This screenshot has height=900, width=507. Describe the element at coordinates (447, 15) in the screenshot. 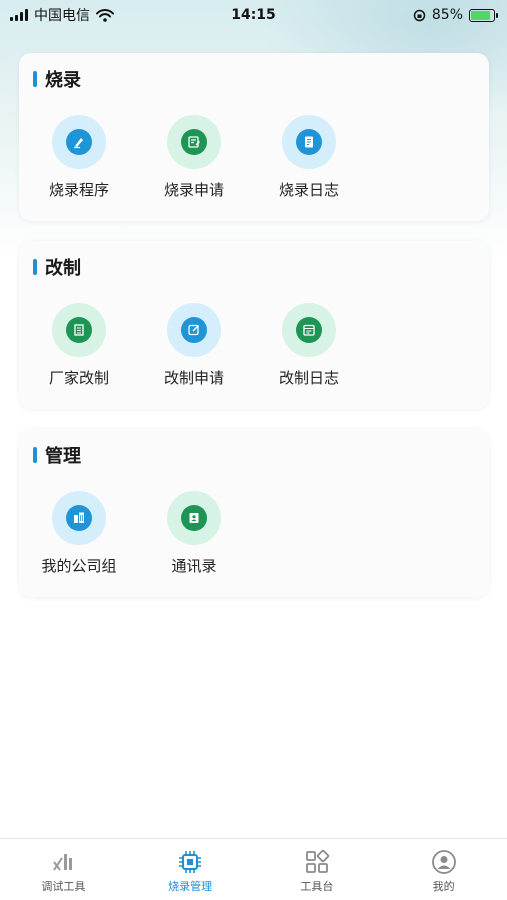

I see `battery-percent: 85%` at that location.